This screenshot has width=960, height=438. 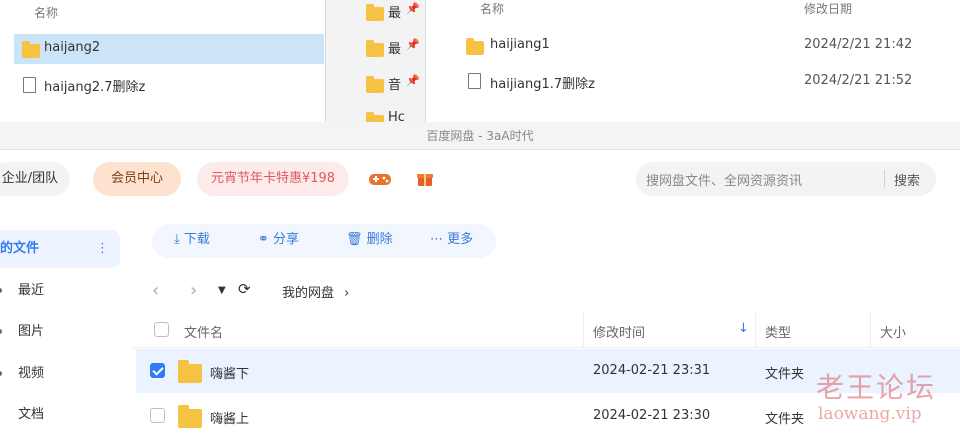 I want to click on top-bar: 企业/团队 会员中心 元宵节年卡特惠¥198 搜网盘文件、全网资源资讯 搜索, so click(x=480, y=181).